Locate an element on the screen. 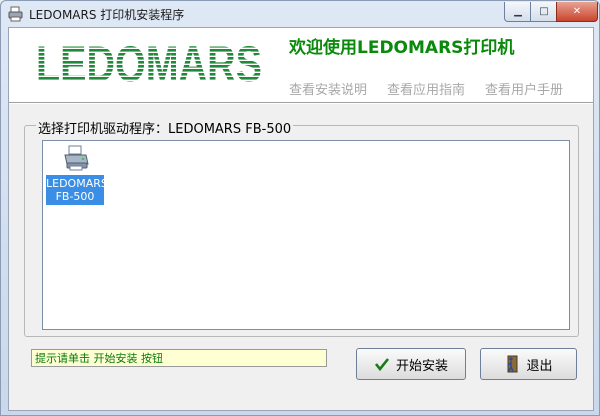  driver-group-label: 选择打印机驱动程序：LEDOMARS FB-500 is located at coordinates (165, 127).